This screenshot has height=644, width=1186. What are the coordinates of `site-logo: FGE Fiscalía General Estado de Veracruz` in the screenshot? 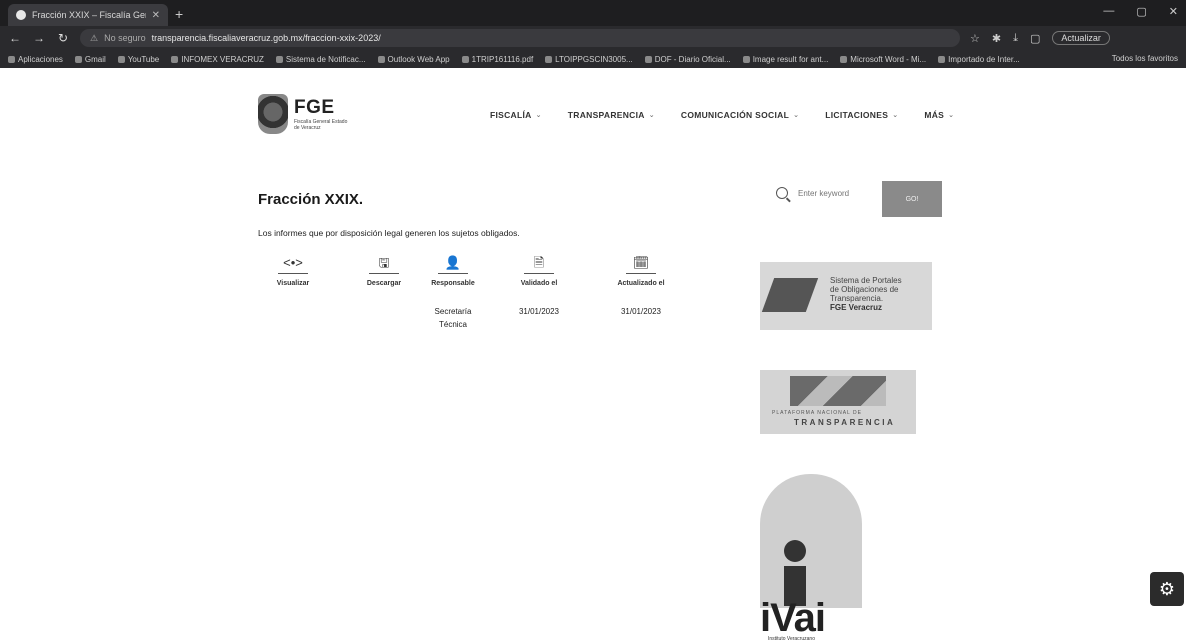 It's located at (306, 114).